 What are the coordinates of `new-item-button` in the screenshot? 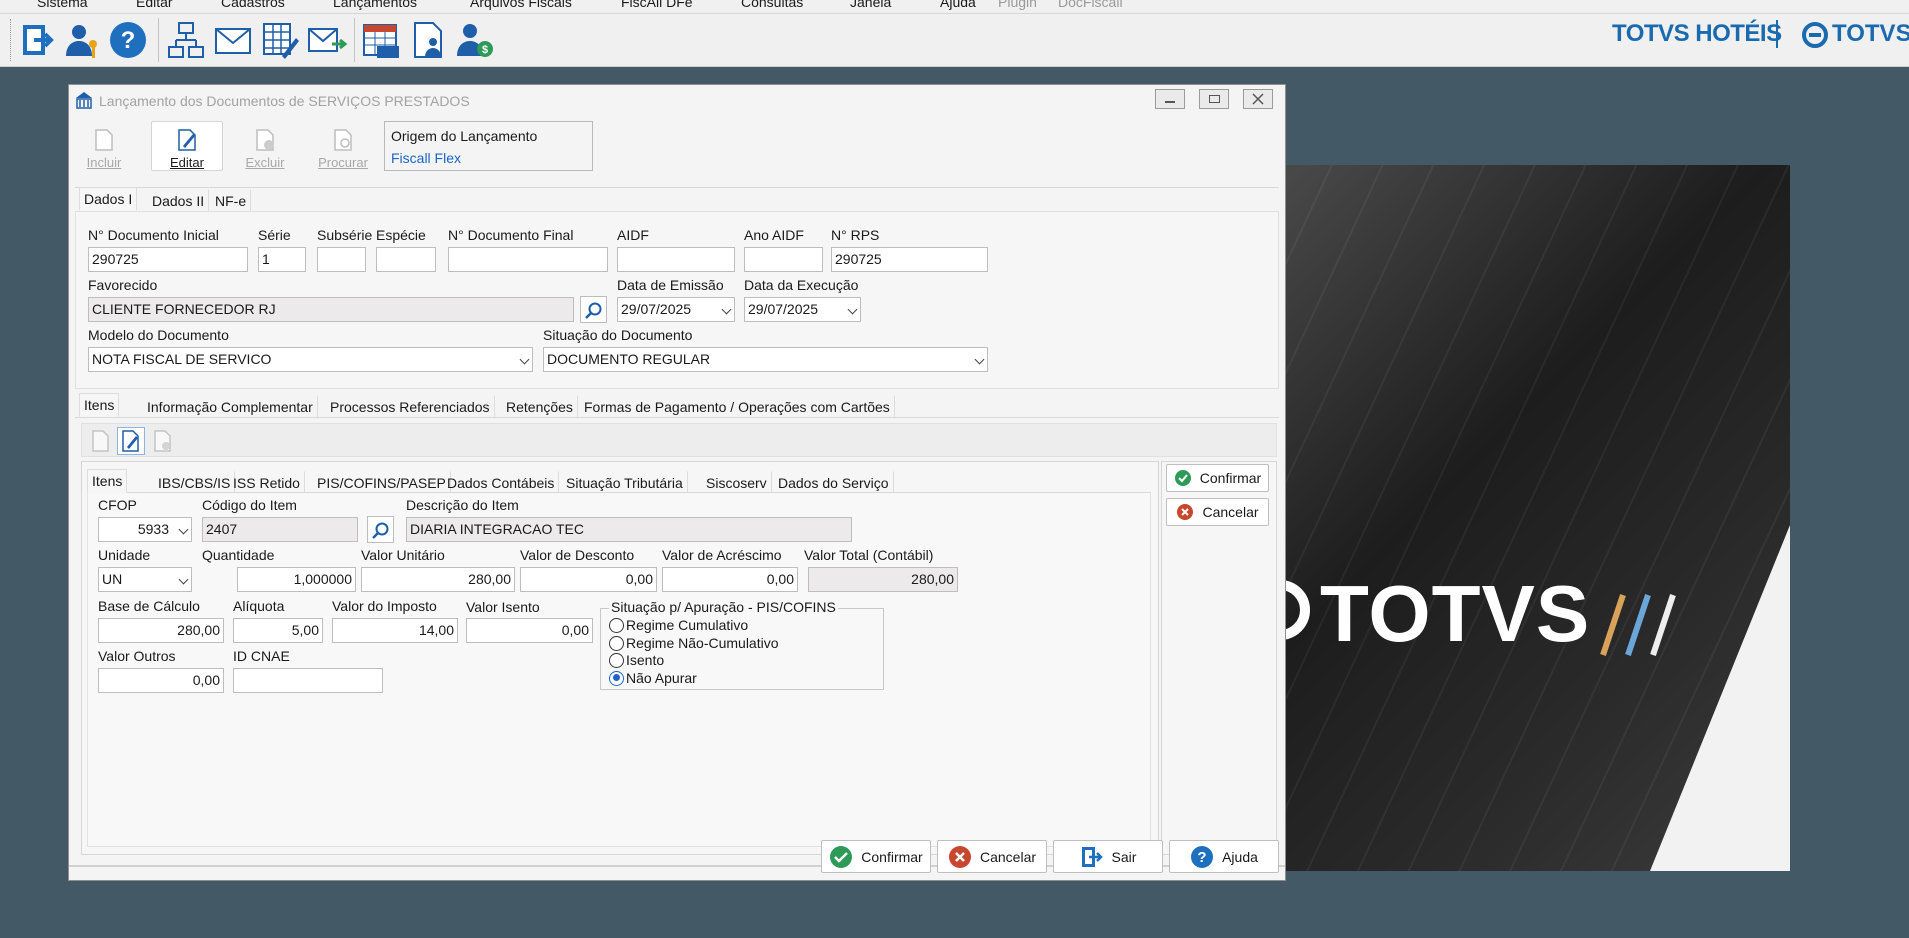 It's located at (100, 441).